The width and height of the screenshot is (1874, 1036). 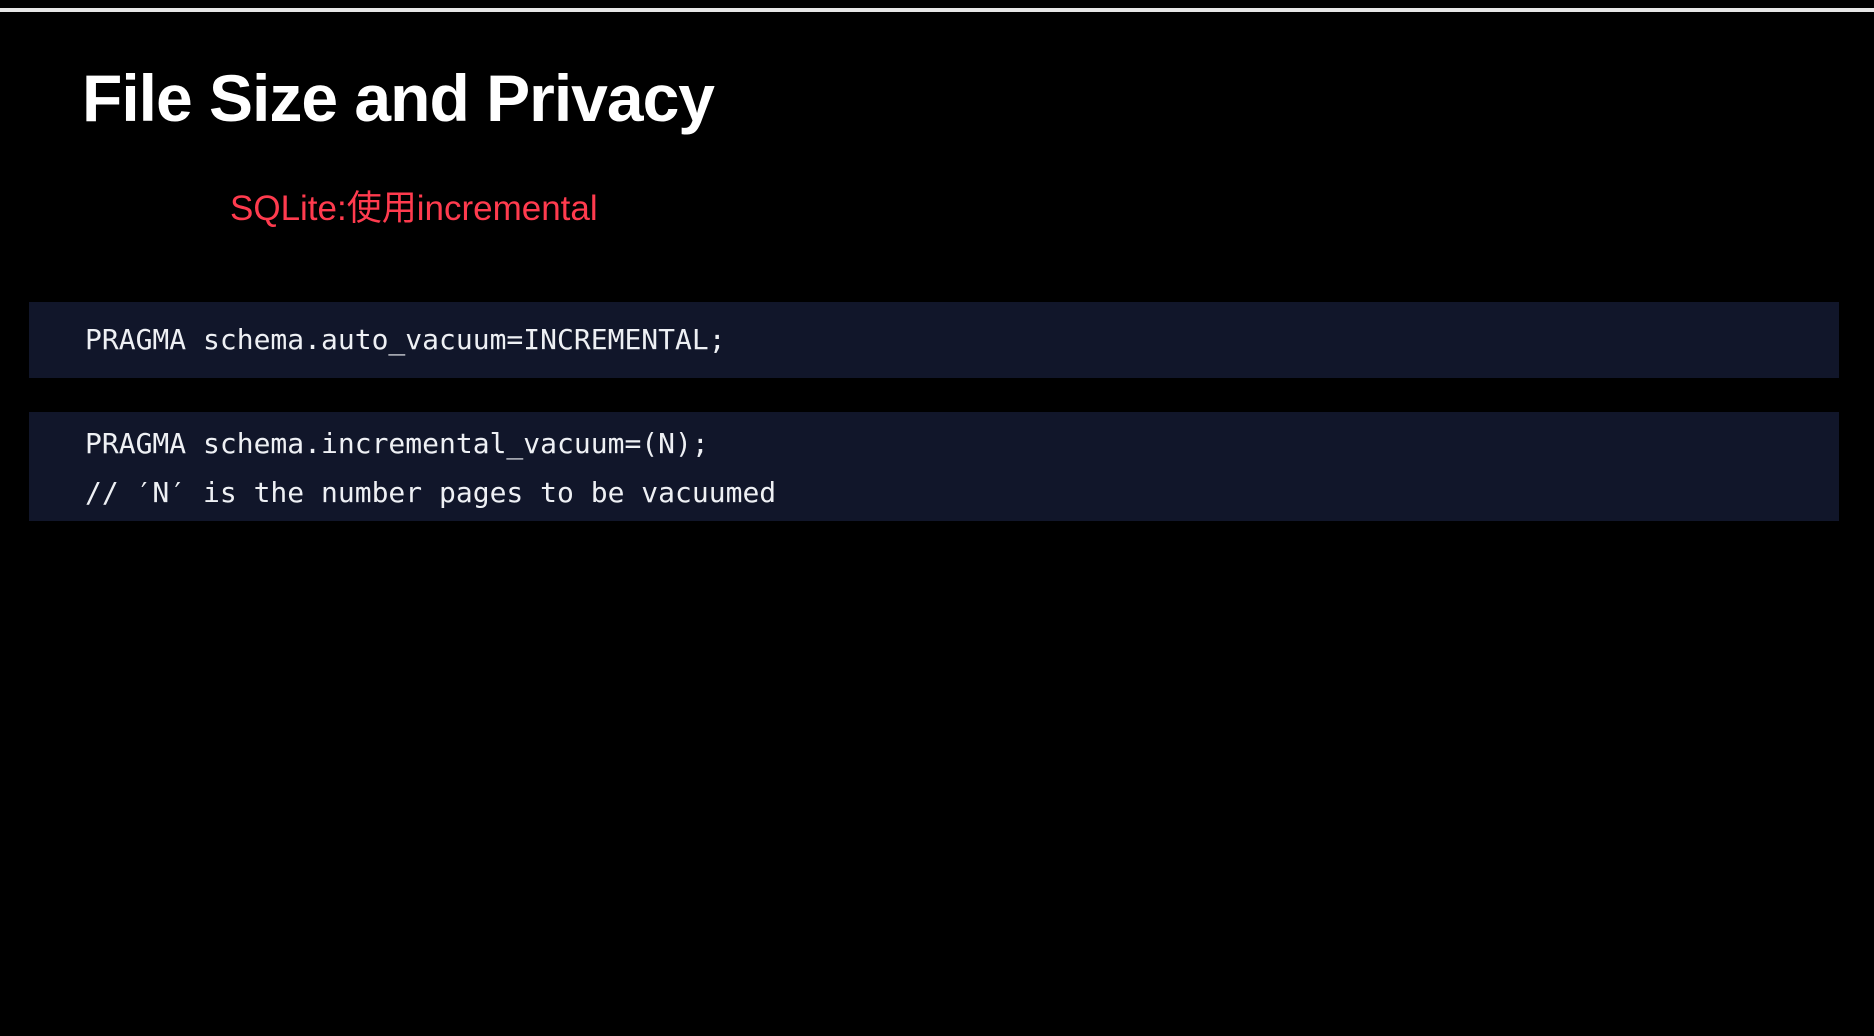 I want to click on slide-title: File Size and Privacy, so click(x=398, y=98).